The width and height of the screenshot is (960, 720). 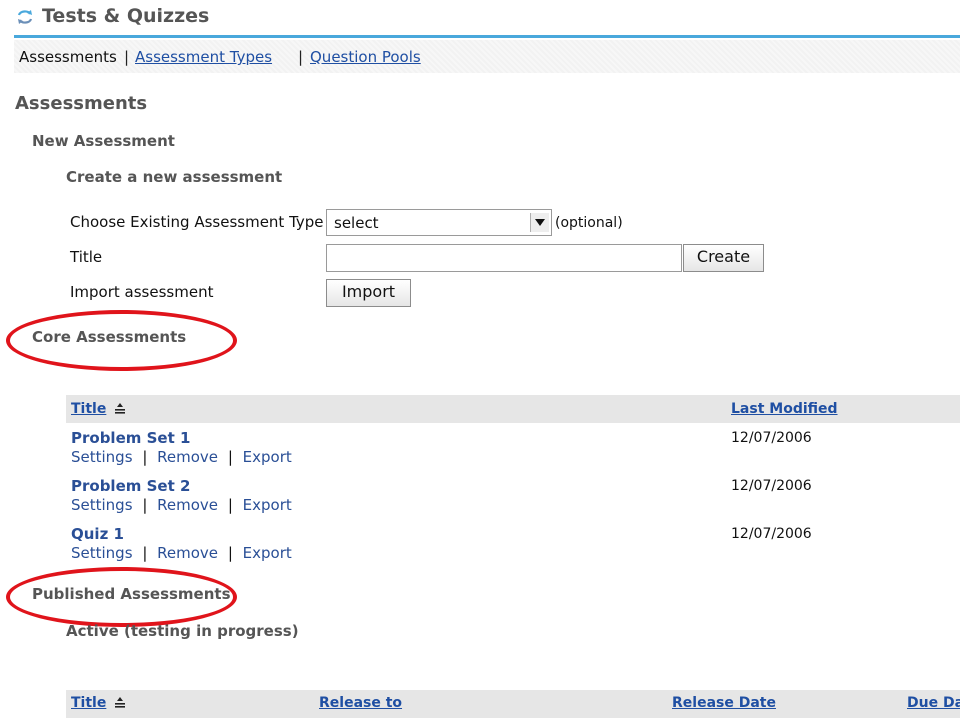 I want to click on title-divider, so click(x=487, y=36).